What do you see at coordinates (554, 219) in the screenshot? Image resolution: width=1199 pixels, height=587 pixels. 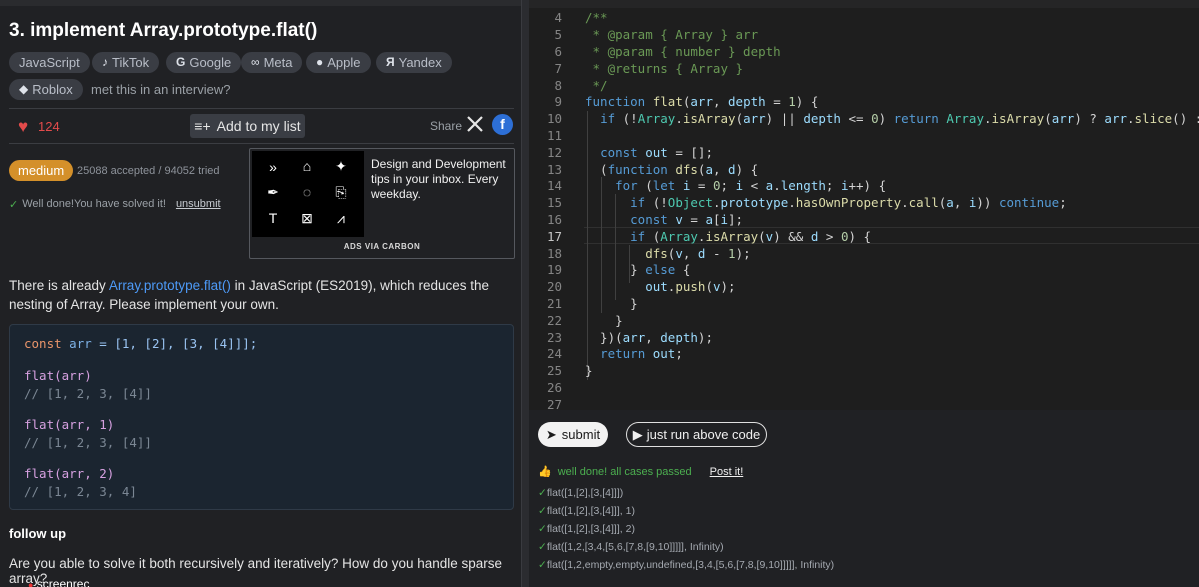 I see `line-number: 16` at bounding box center [554, 219].